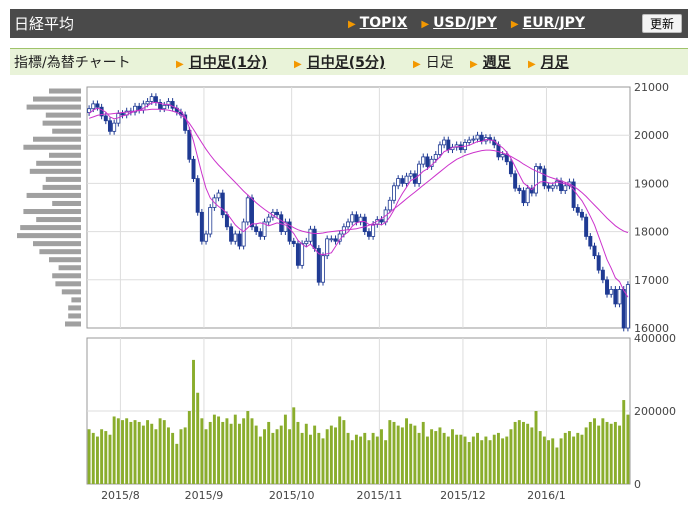 This screenshot has height=527, width=696. Describe the element at coordinates (548, 23) in the screenshot. I see `eurjpy-link: ▶ EUR/JPY` at that location.